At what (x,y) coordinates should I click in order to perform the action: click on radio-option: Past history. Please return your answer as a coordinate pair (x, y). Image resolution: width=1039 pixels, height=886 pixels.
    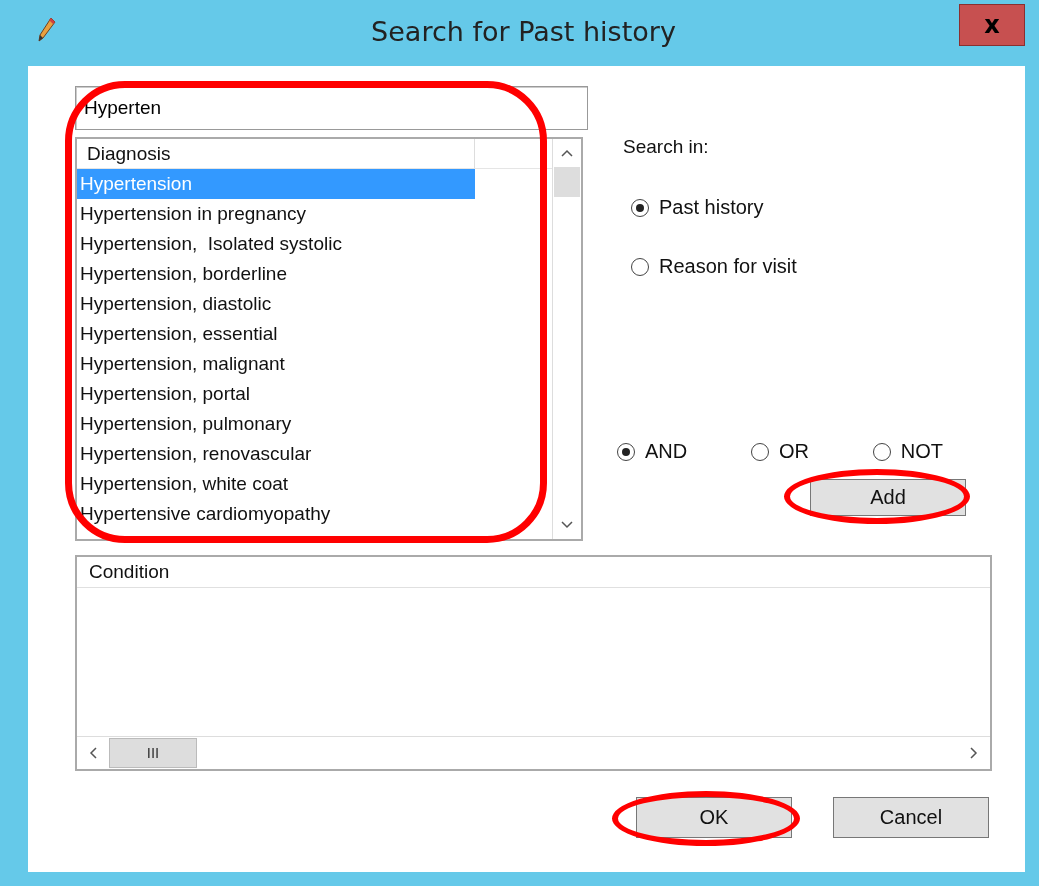
    Looking at the image, I should click on (697, 207).